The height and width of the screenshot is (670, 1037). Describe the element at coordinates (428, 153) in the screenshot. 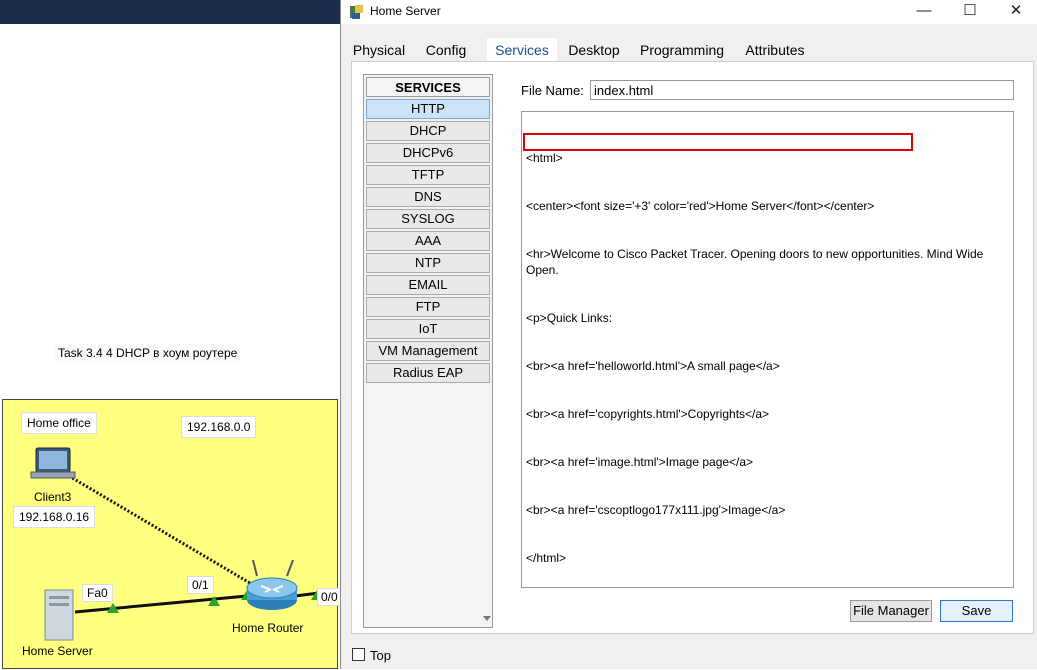

I see `service-dhcpv6: DHCPv6` at that location.